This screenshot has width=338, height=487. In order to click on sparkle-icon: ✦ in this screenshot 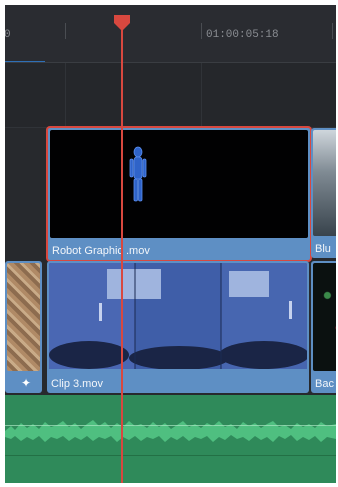, I will do `click(26, 383)`.